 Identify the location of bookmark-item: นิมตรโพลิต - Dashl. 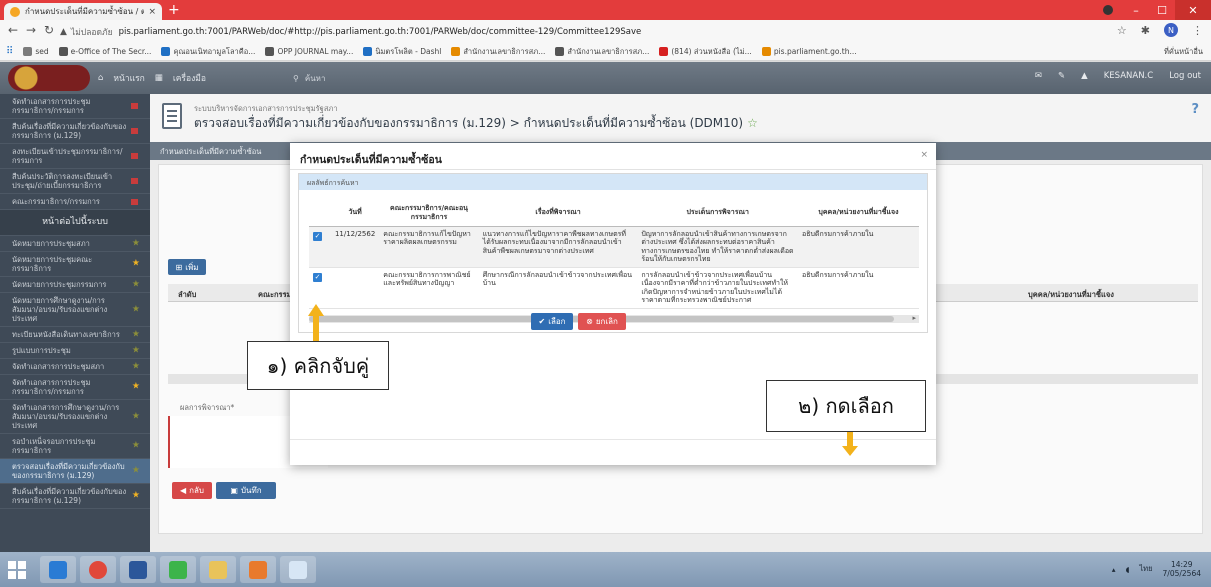
(402, 52).